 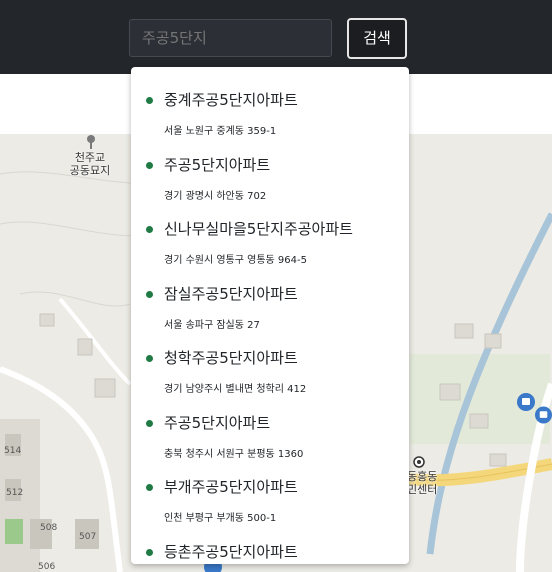 I want to click on suggestion-name: 잠실주공5단지아파트, so click(x=231, y=294).